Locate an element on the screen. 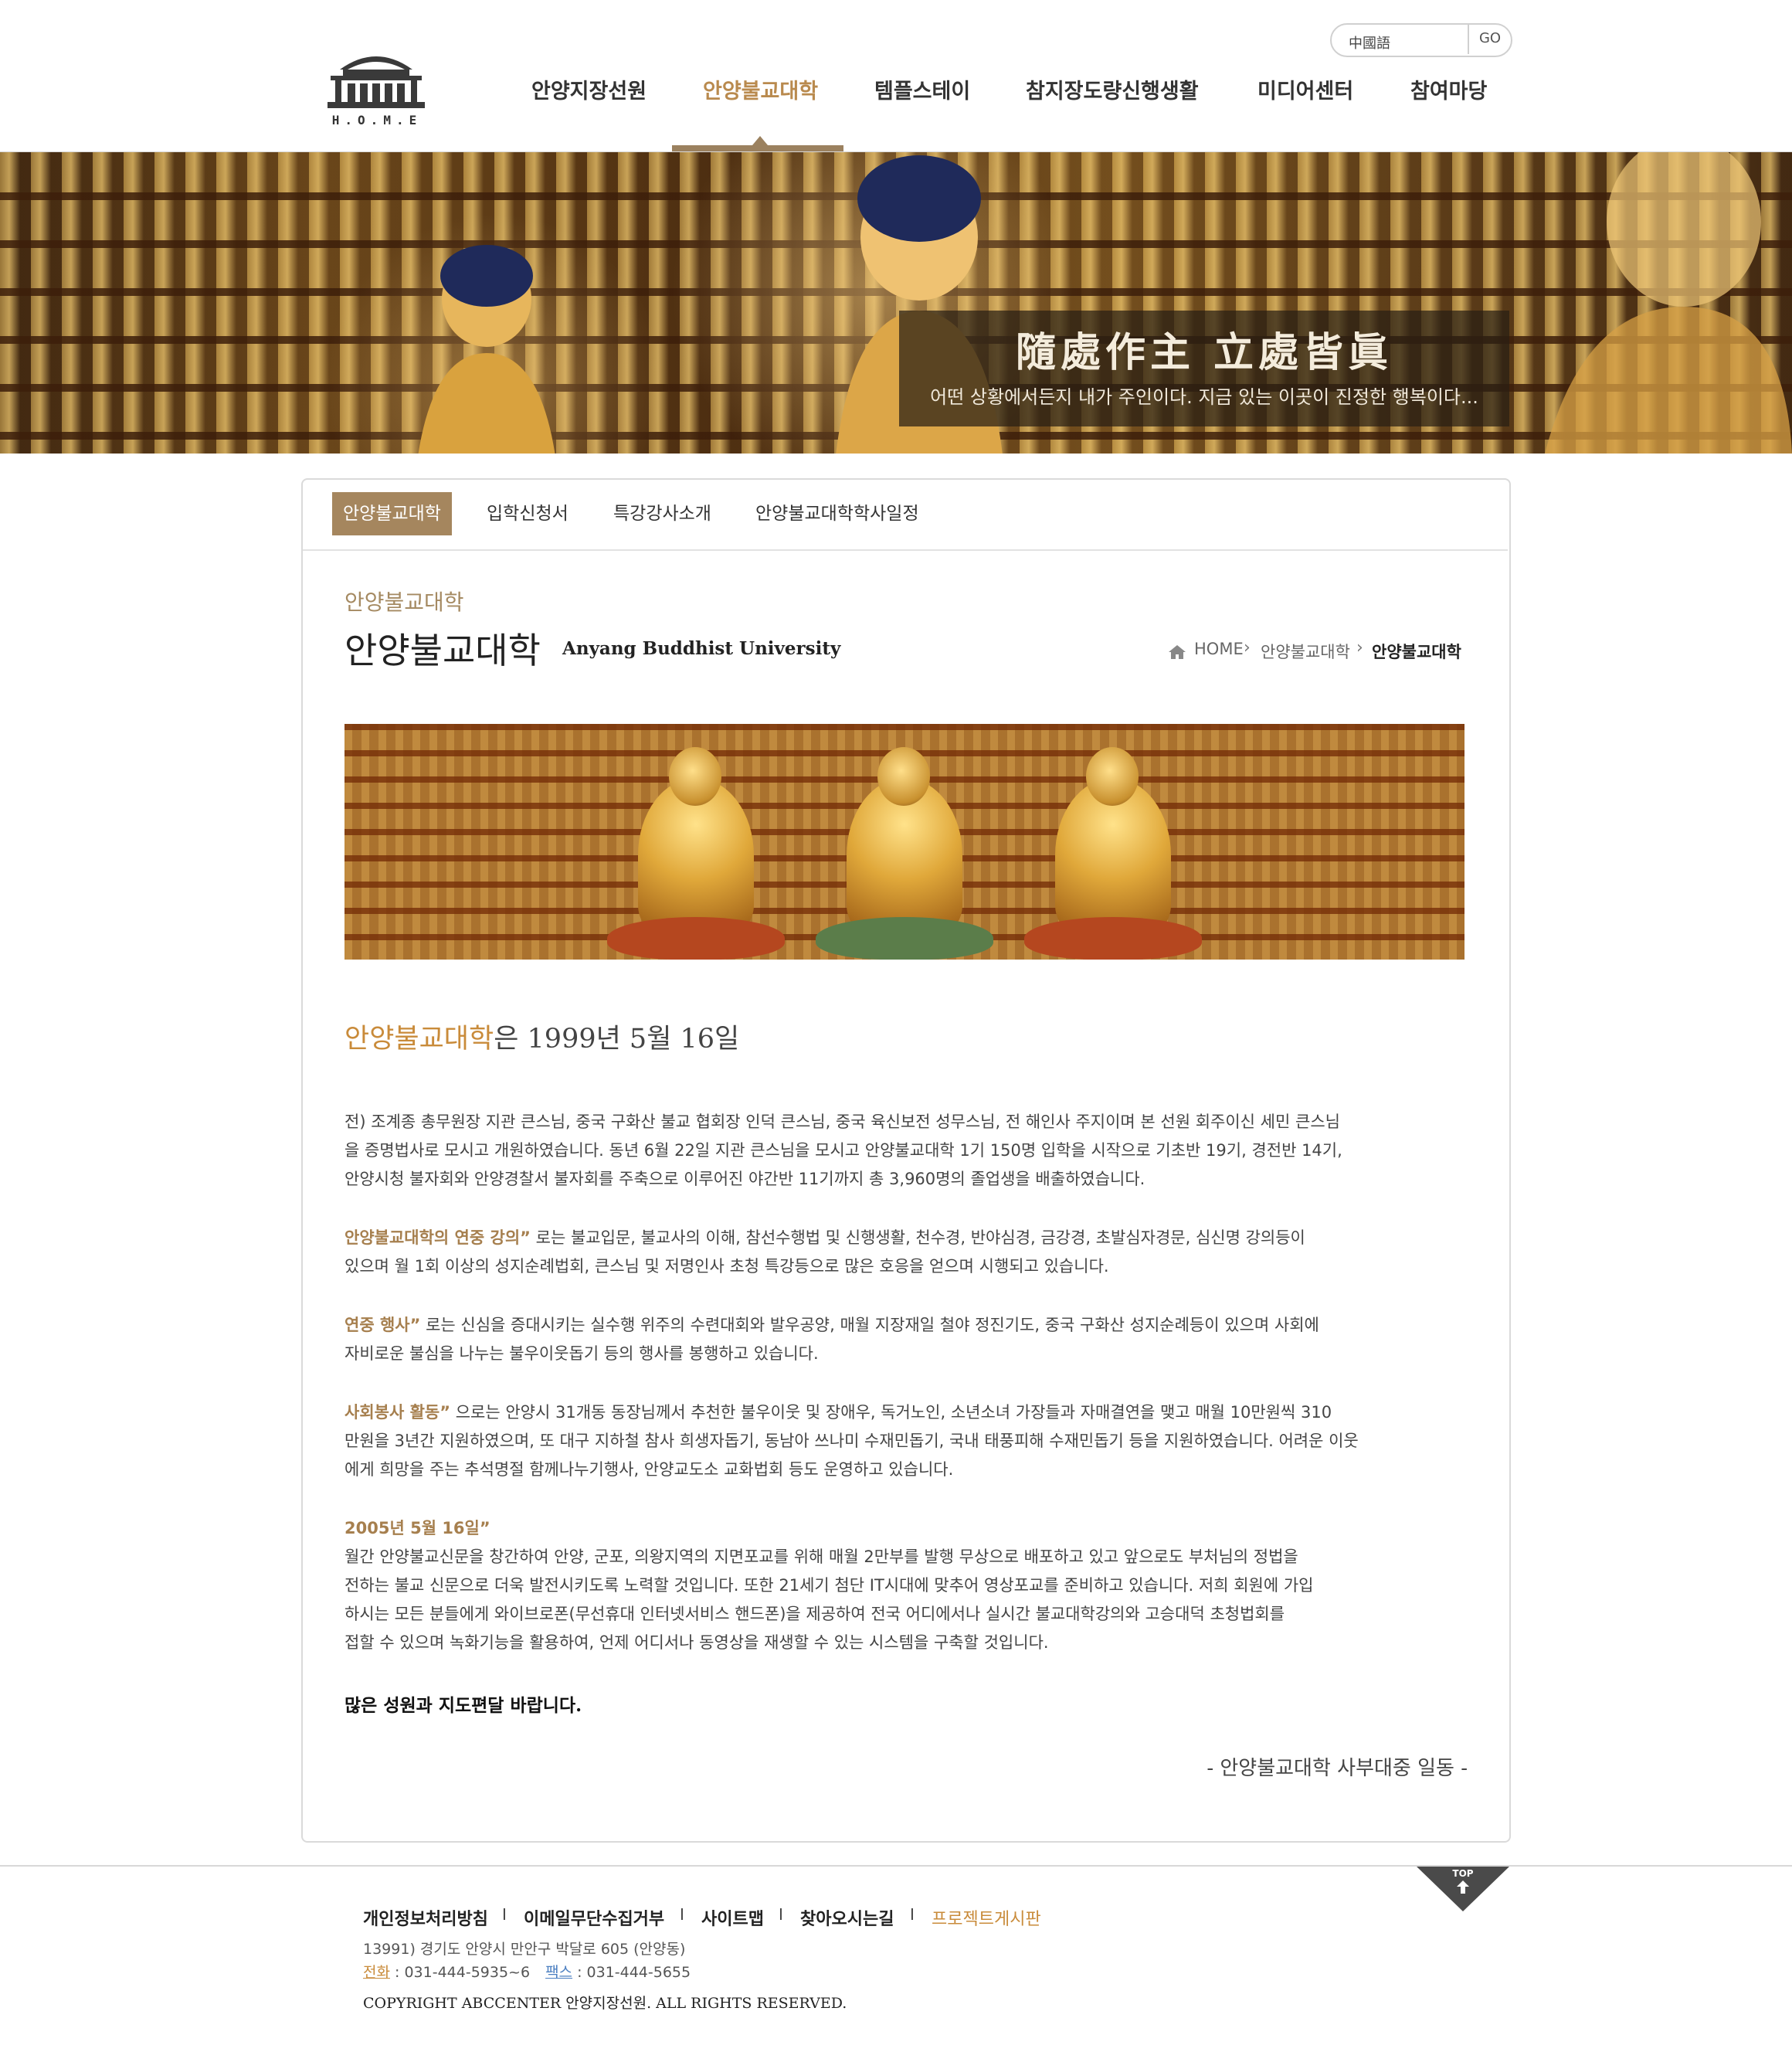  paragraph-line: 자비로운 불심을 나누는 불우이웃돕기 등의 행사를 봉행하고 있습니다. is located at coordinates (581, 1353).